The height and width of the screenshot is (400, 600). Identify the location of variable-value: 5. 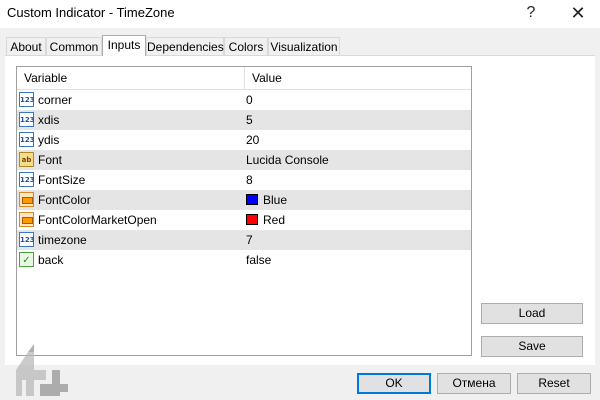
(249, 120).